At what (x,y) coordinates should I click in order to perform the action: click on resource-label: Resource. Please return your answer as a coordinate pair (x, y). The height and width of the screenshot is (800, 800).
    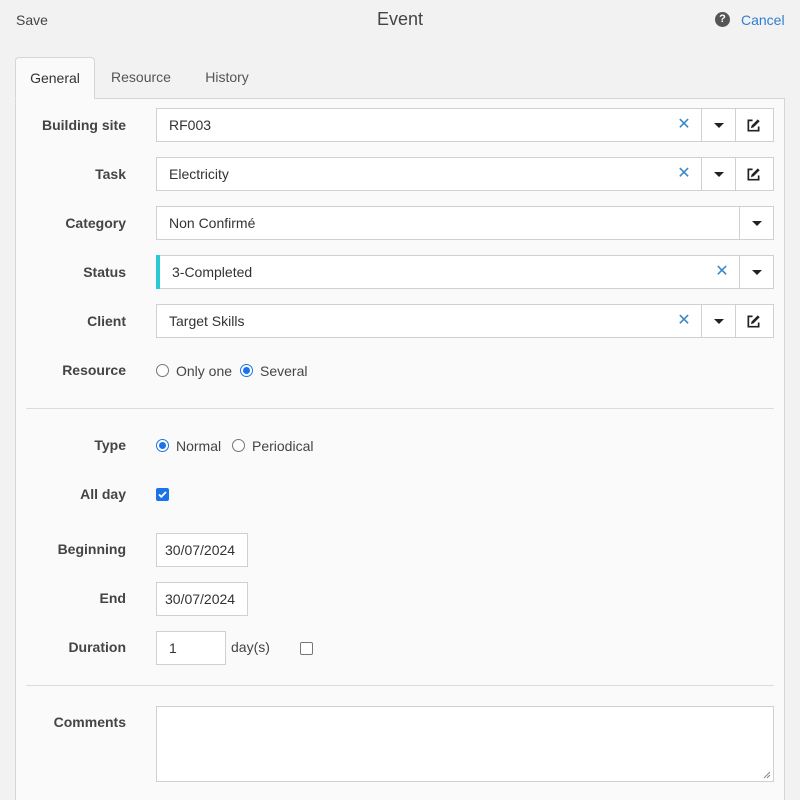
    Looking at the image, I should click on (94, 370).